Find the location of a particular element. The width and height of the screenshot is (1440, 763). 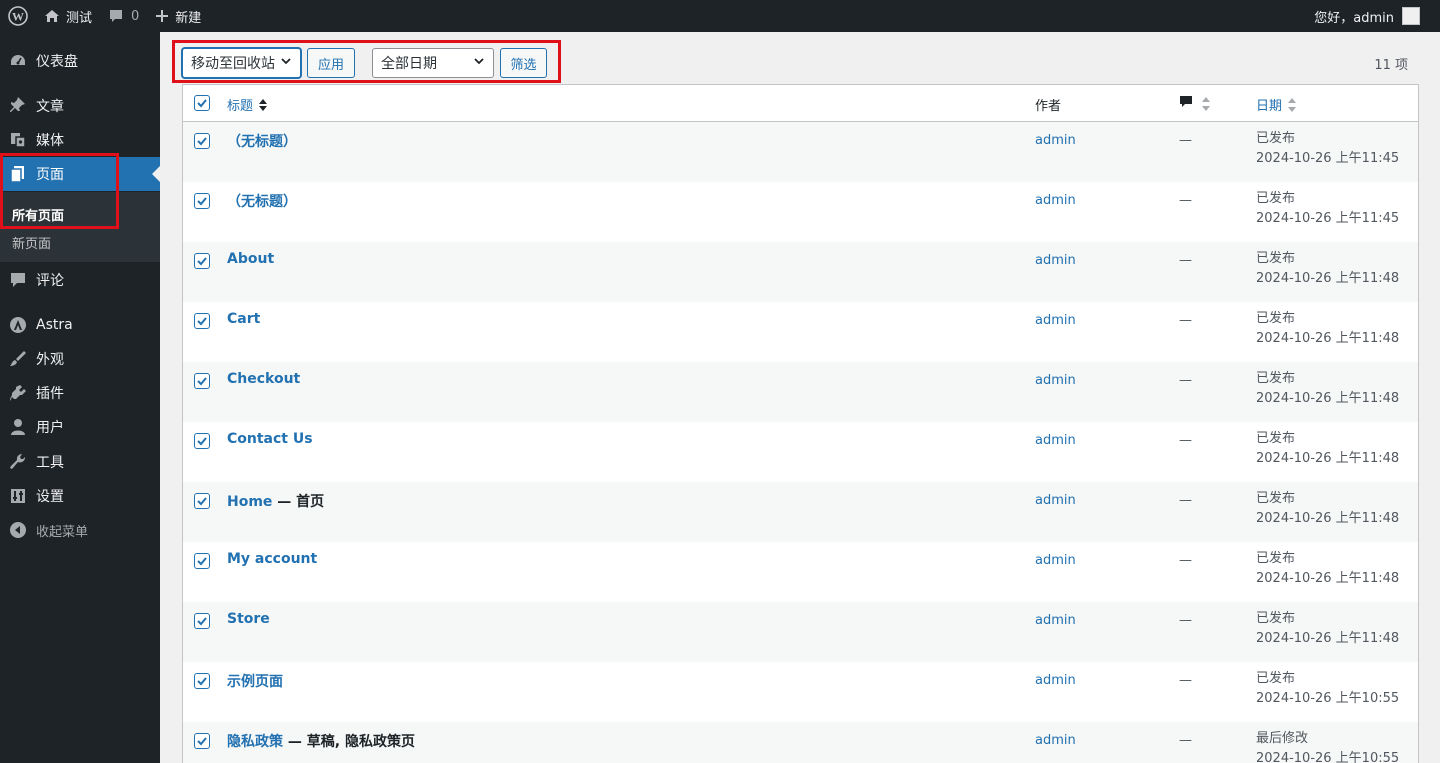

my-account-link: 您好，admin is located at coordinates (1373, 16).